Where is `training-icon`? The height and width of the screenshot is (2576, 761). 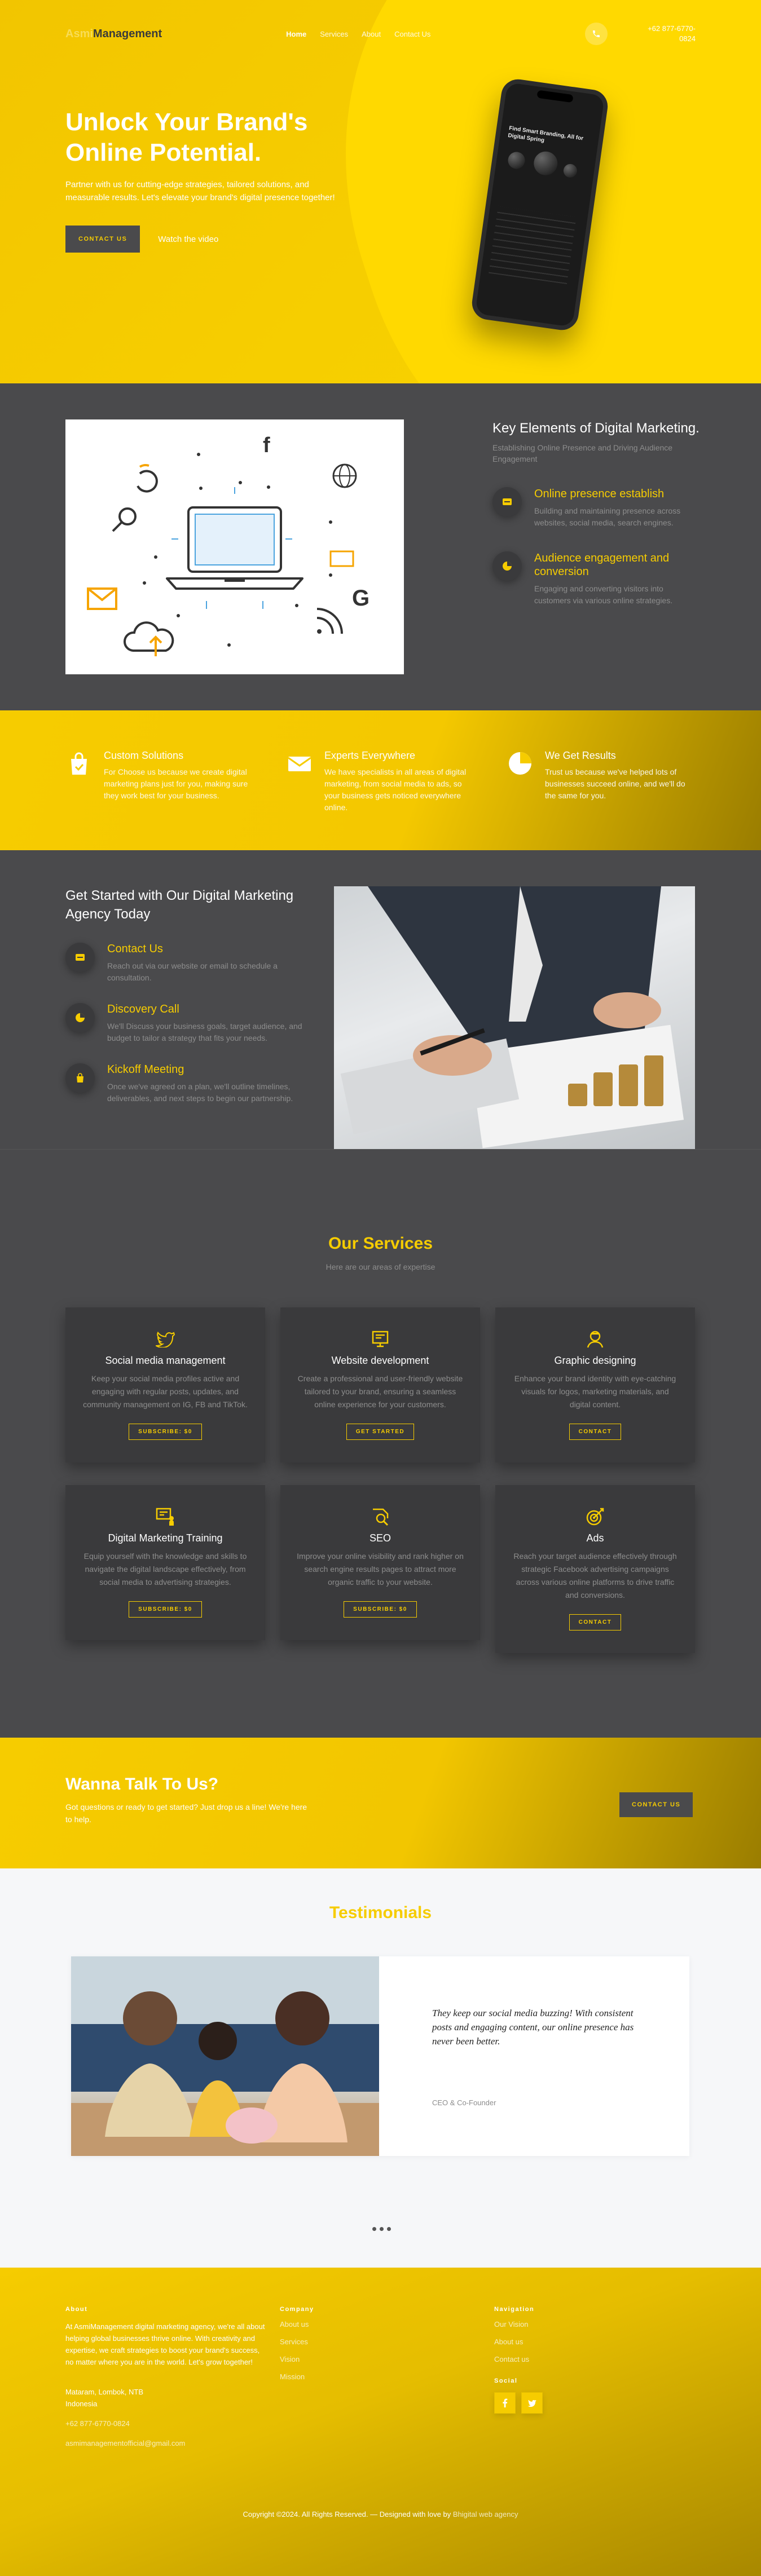 training-icon is located at coordinates (165, 1516).